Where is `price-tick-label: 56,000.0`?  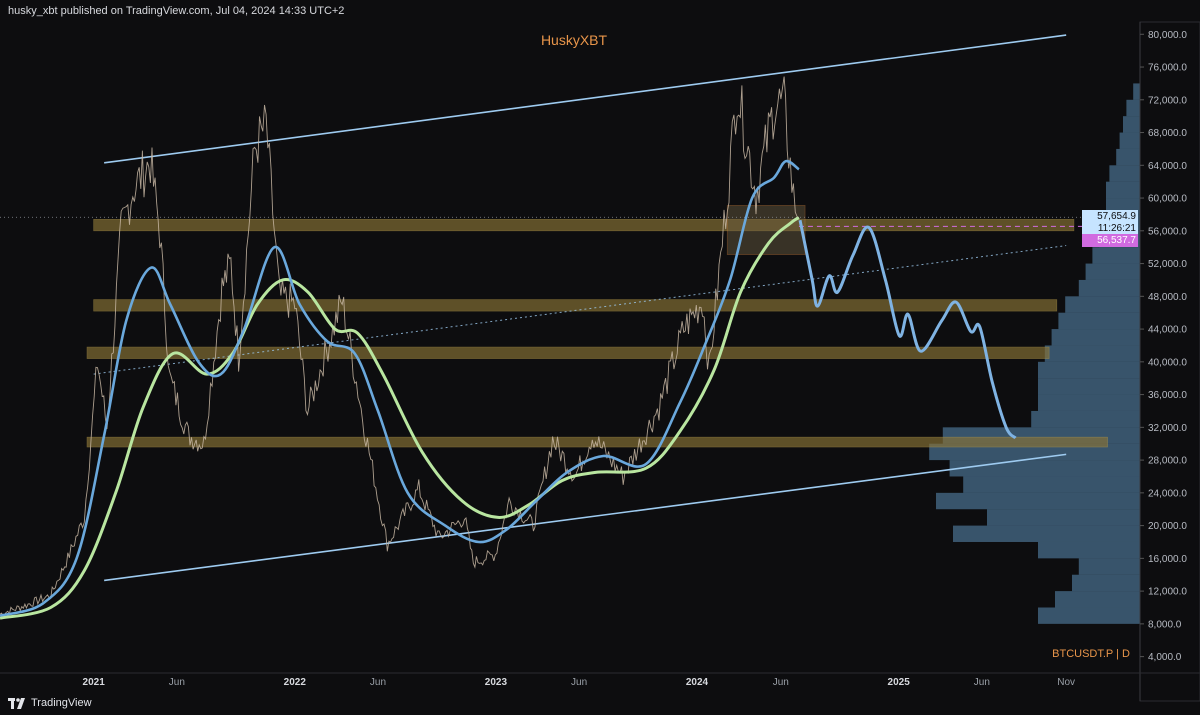
price-tick-label: 56,000.0 is located at coordinates (1167, 231).